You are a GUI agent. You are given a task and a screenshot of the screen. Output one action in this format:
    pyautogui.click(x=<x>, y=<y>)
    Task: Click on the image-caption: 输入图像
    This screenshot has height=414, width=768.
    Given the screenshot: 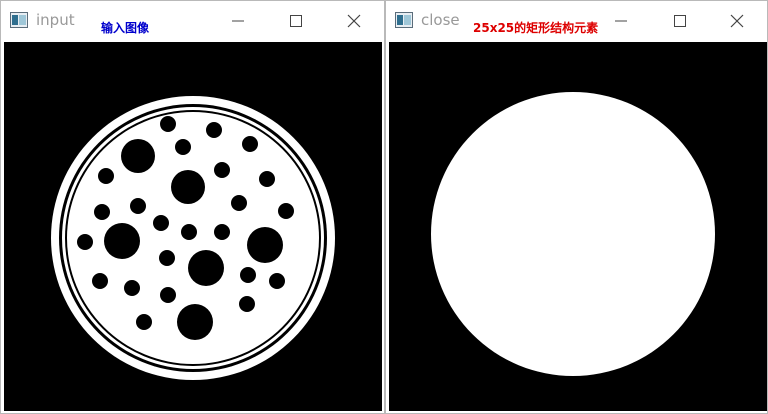 What is the action you would take?
    pyautogui.click(x=125, y=28)
    